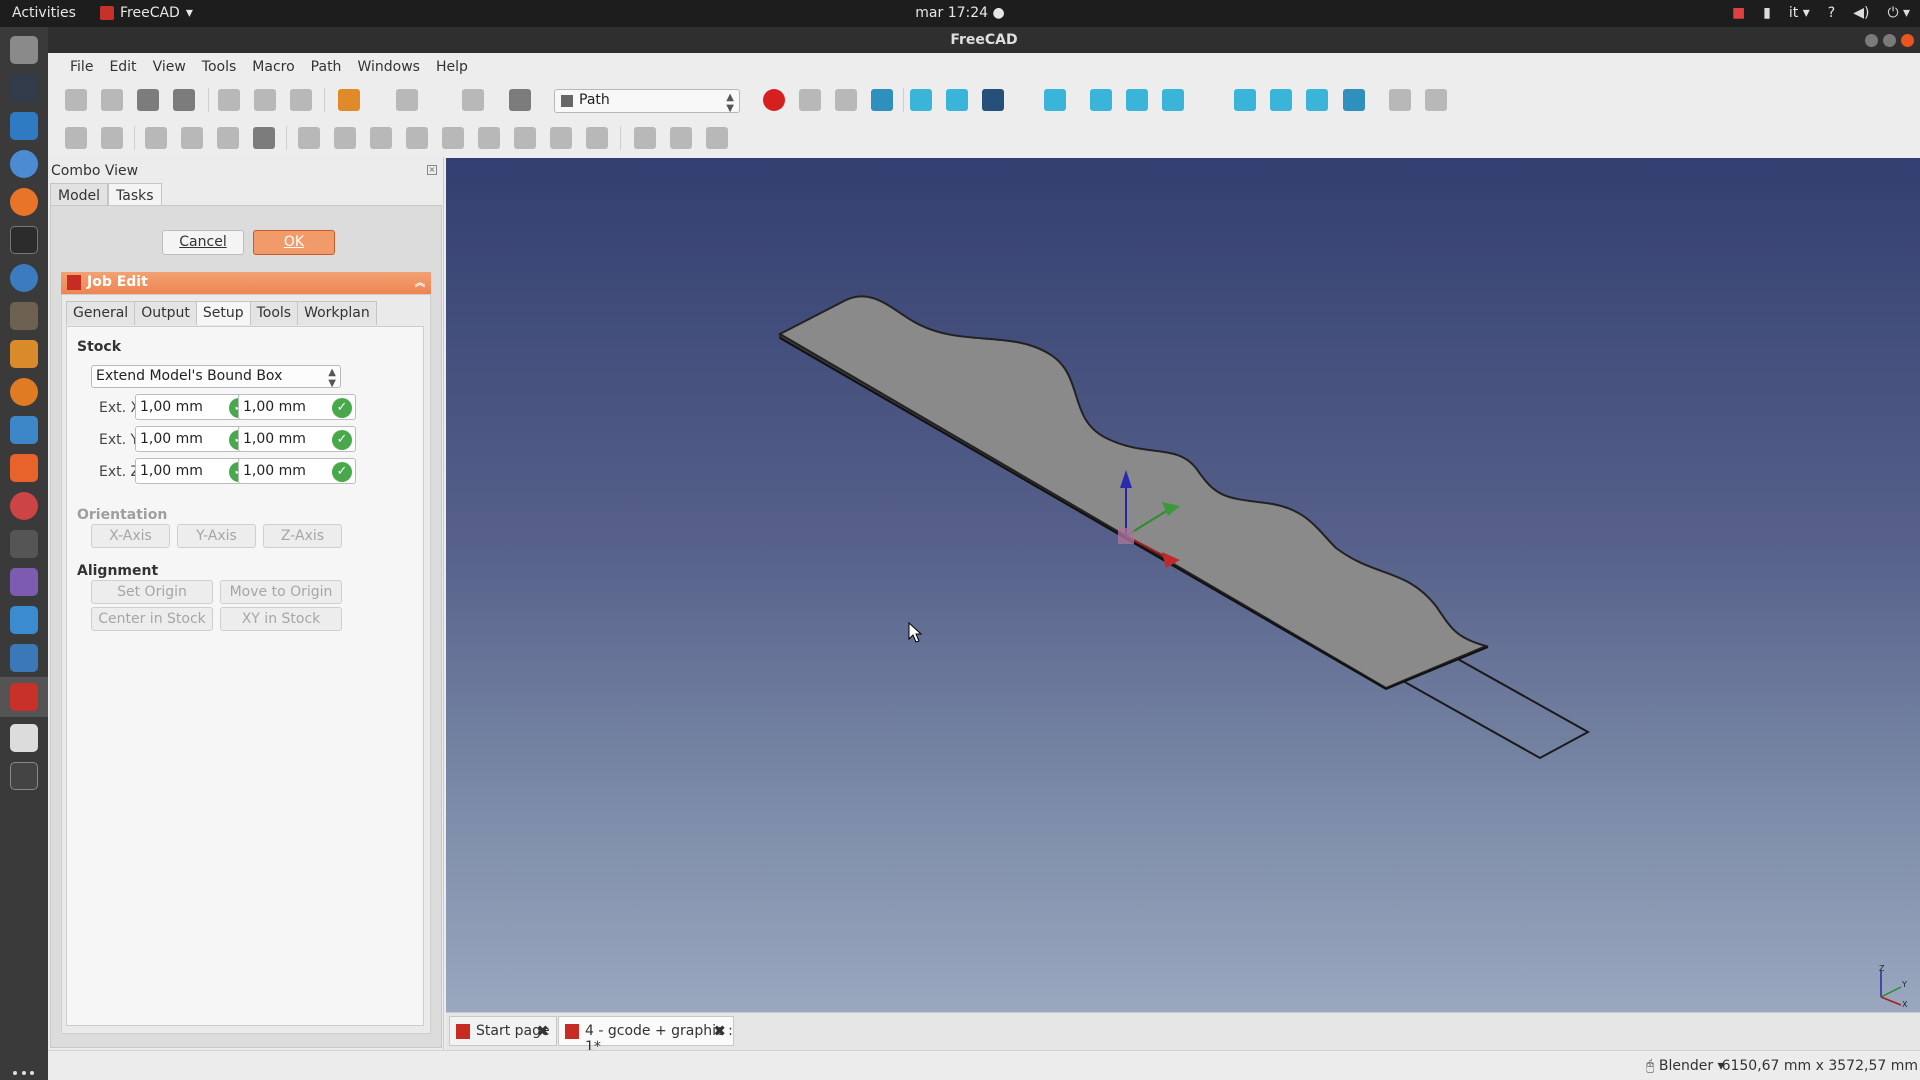  Describe the element at coordinates (192, 138) in the screenshot. I see `tool-controller-icon` at that location.